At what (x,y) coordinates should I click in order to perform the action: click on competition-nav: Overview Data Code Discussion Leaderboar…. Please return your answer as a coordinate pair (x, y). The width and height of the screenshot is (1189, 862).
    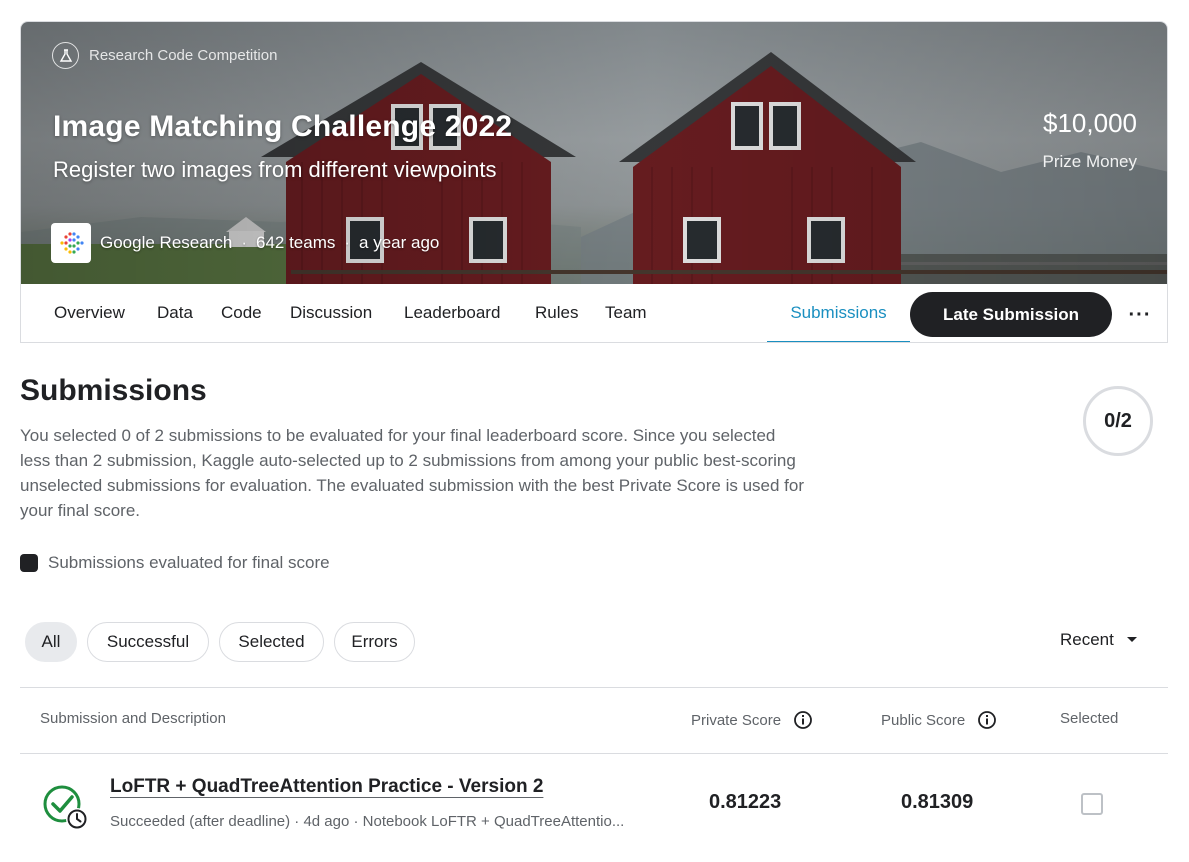
    Looking at the image, I should click on (594, 313).